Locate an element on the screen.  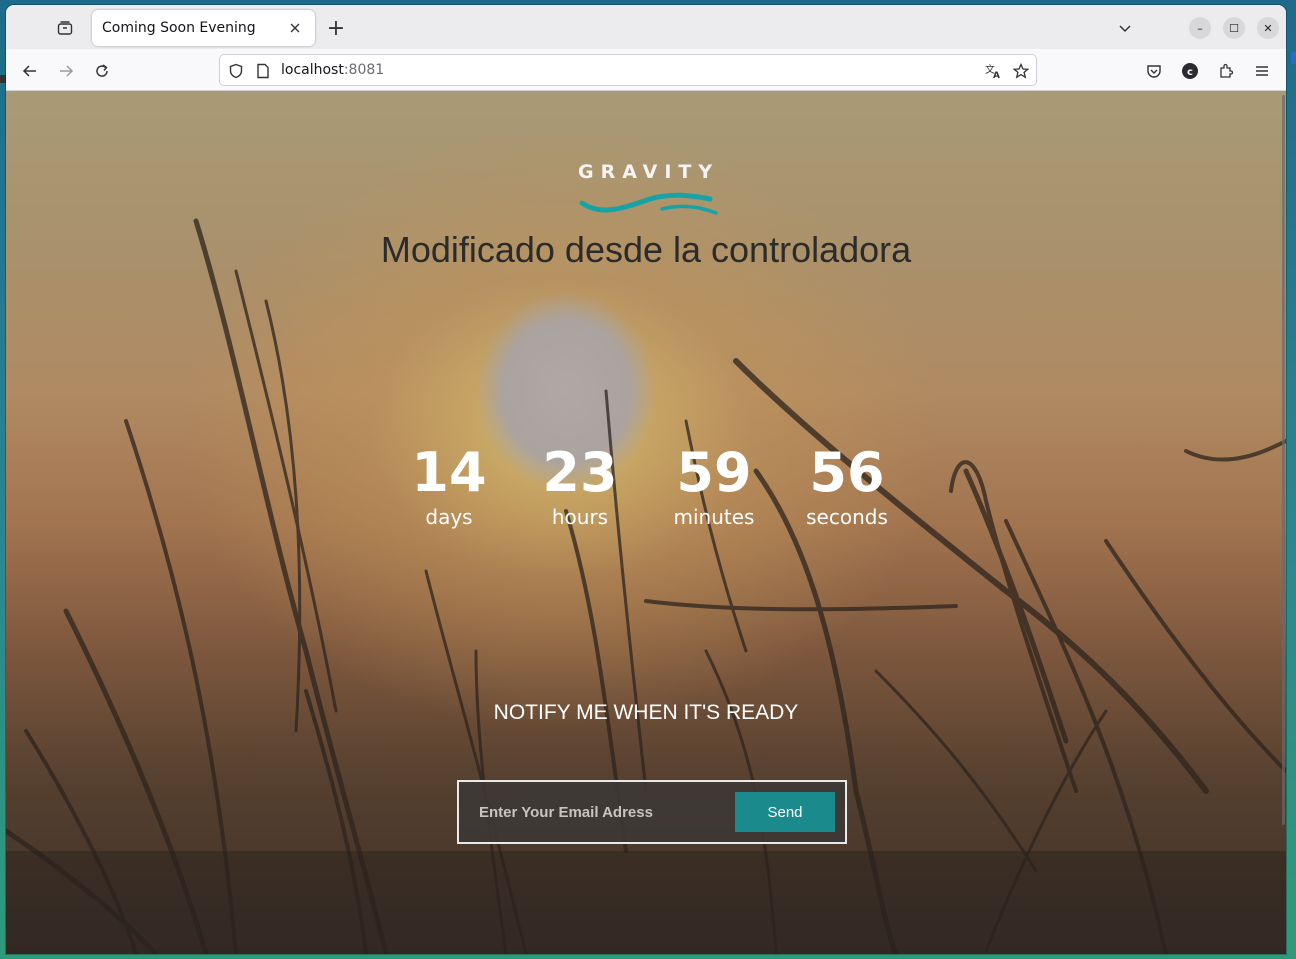
countdown-hours-label: hours is located at coordinates (580, 517).